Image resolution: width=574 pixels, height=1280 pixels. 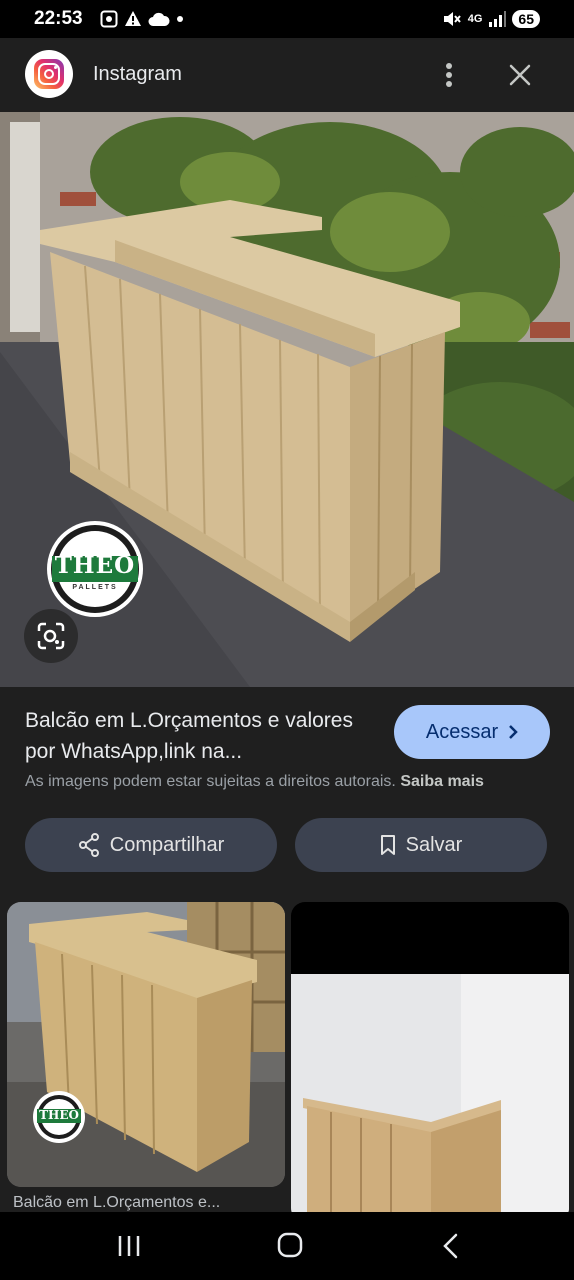 I want to click on share-label: Compartilhar, so click(x=167, y=844).